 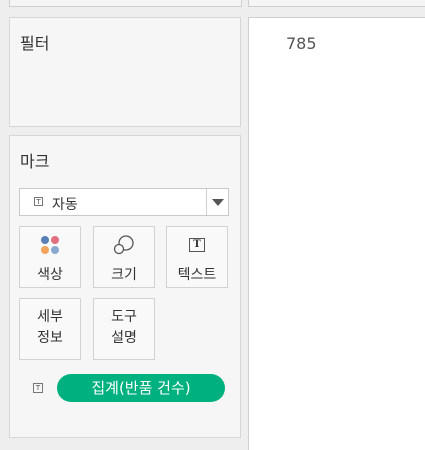 I want to click on tooltip-card: 도구 설명, so click(x=124, y=329).